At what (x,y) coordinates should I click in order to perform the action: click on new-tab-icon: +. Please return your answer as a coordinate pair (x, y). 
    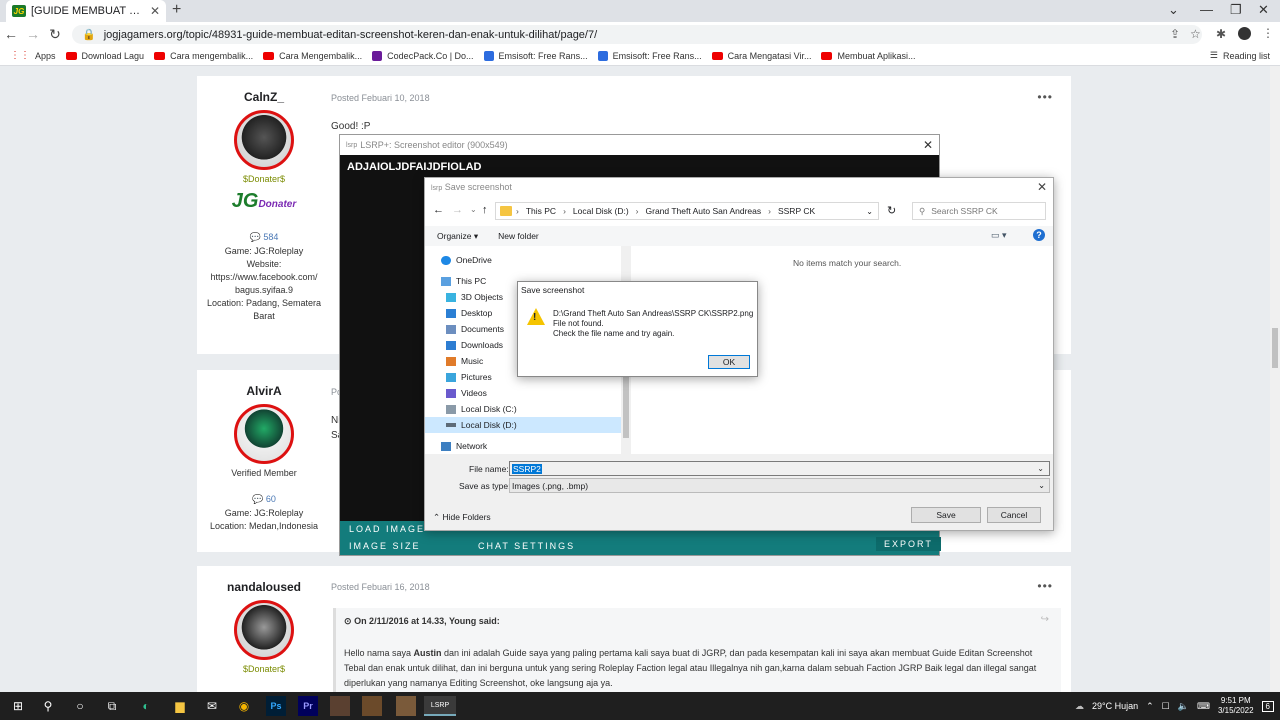
    Looking at the image, I should click on (176, 10).